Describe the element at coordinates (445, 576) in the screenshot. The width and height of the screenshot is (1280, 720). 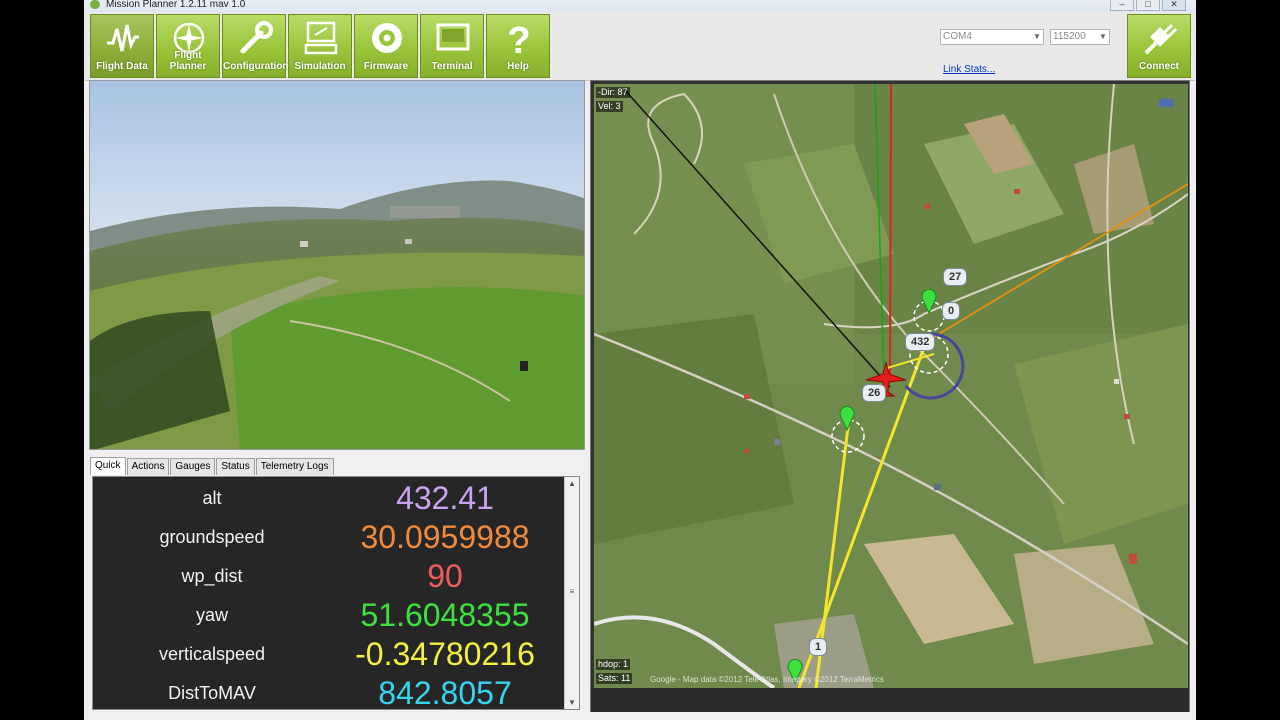
I see `quick-value: 90` at that location.